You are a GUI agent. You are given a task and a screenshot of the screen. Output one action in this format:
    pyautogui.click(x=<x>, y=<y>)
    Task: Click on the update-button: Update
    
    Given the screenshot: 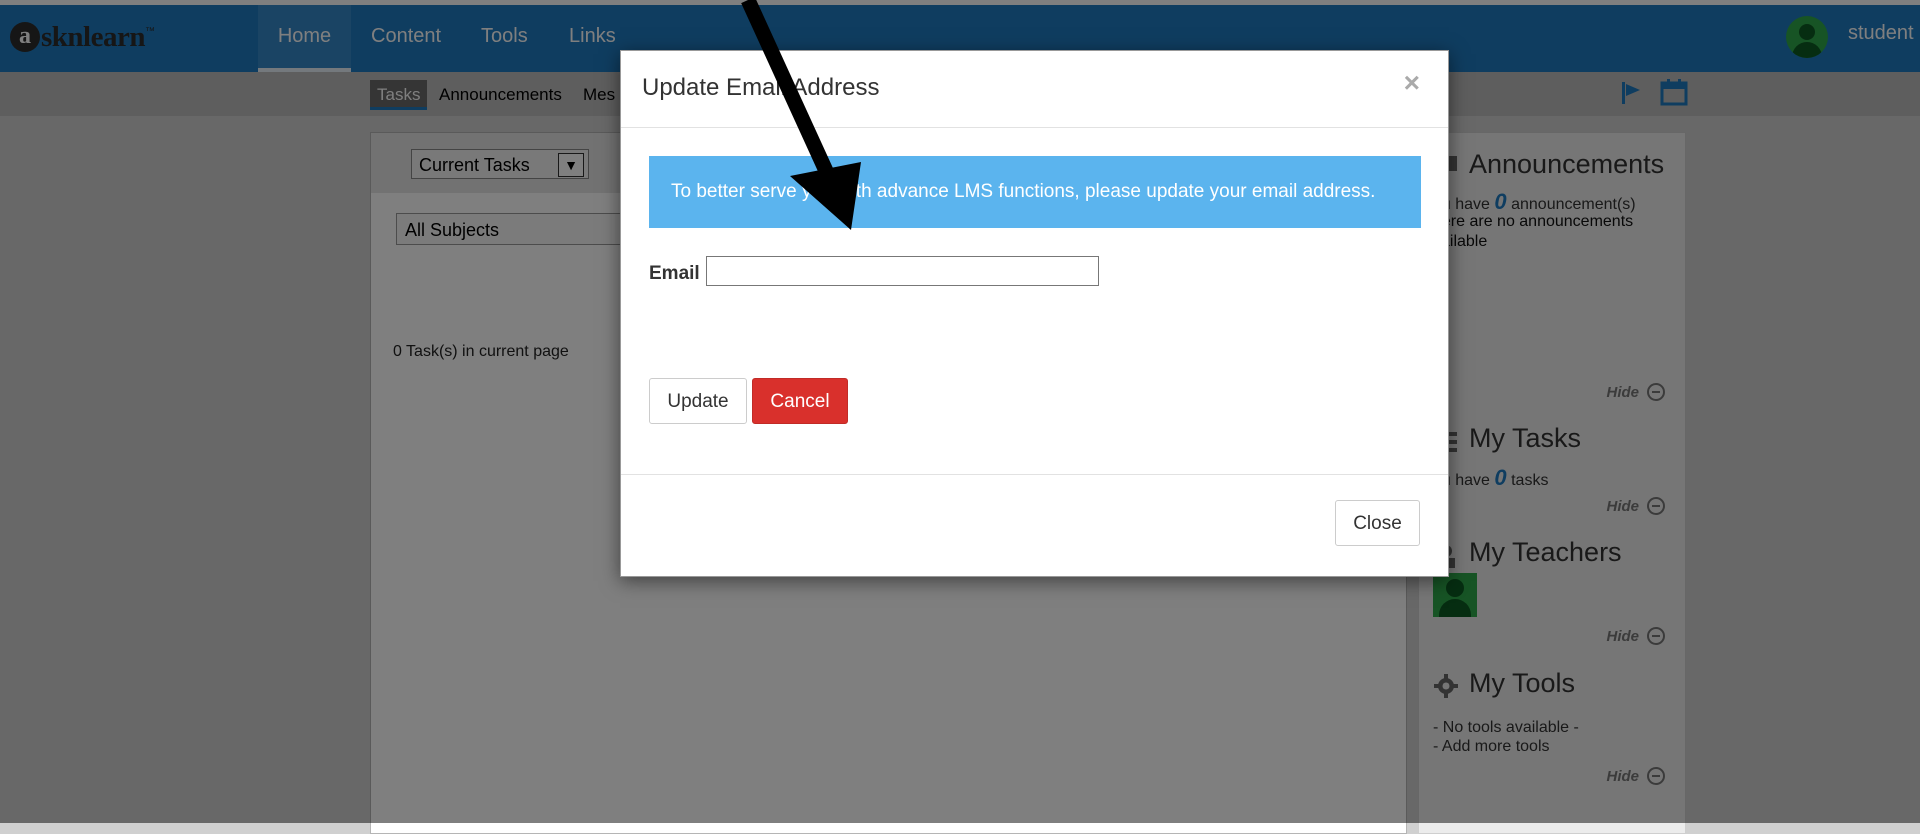 What is the action you would take?
    pyautogui.click(x=698, y=401)
    